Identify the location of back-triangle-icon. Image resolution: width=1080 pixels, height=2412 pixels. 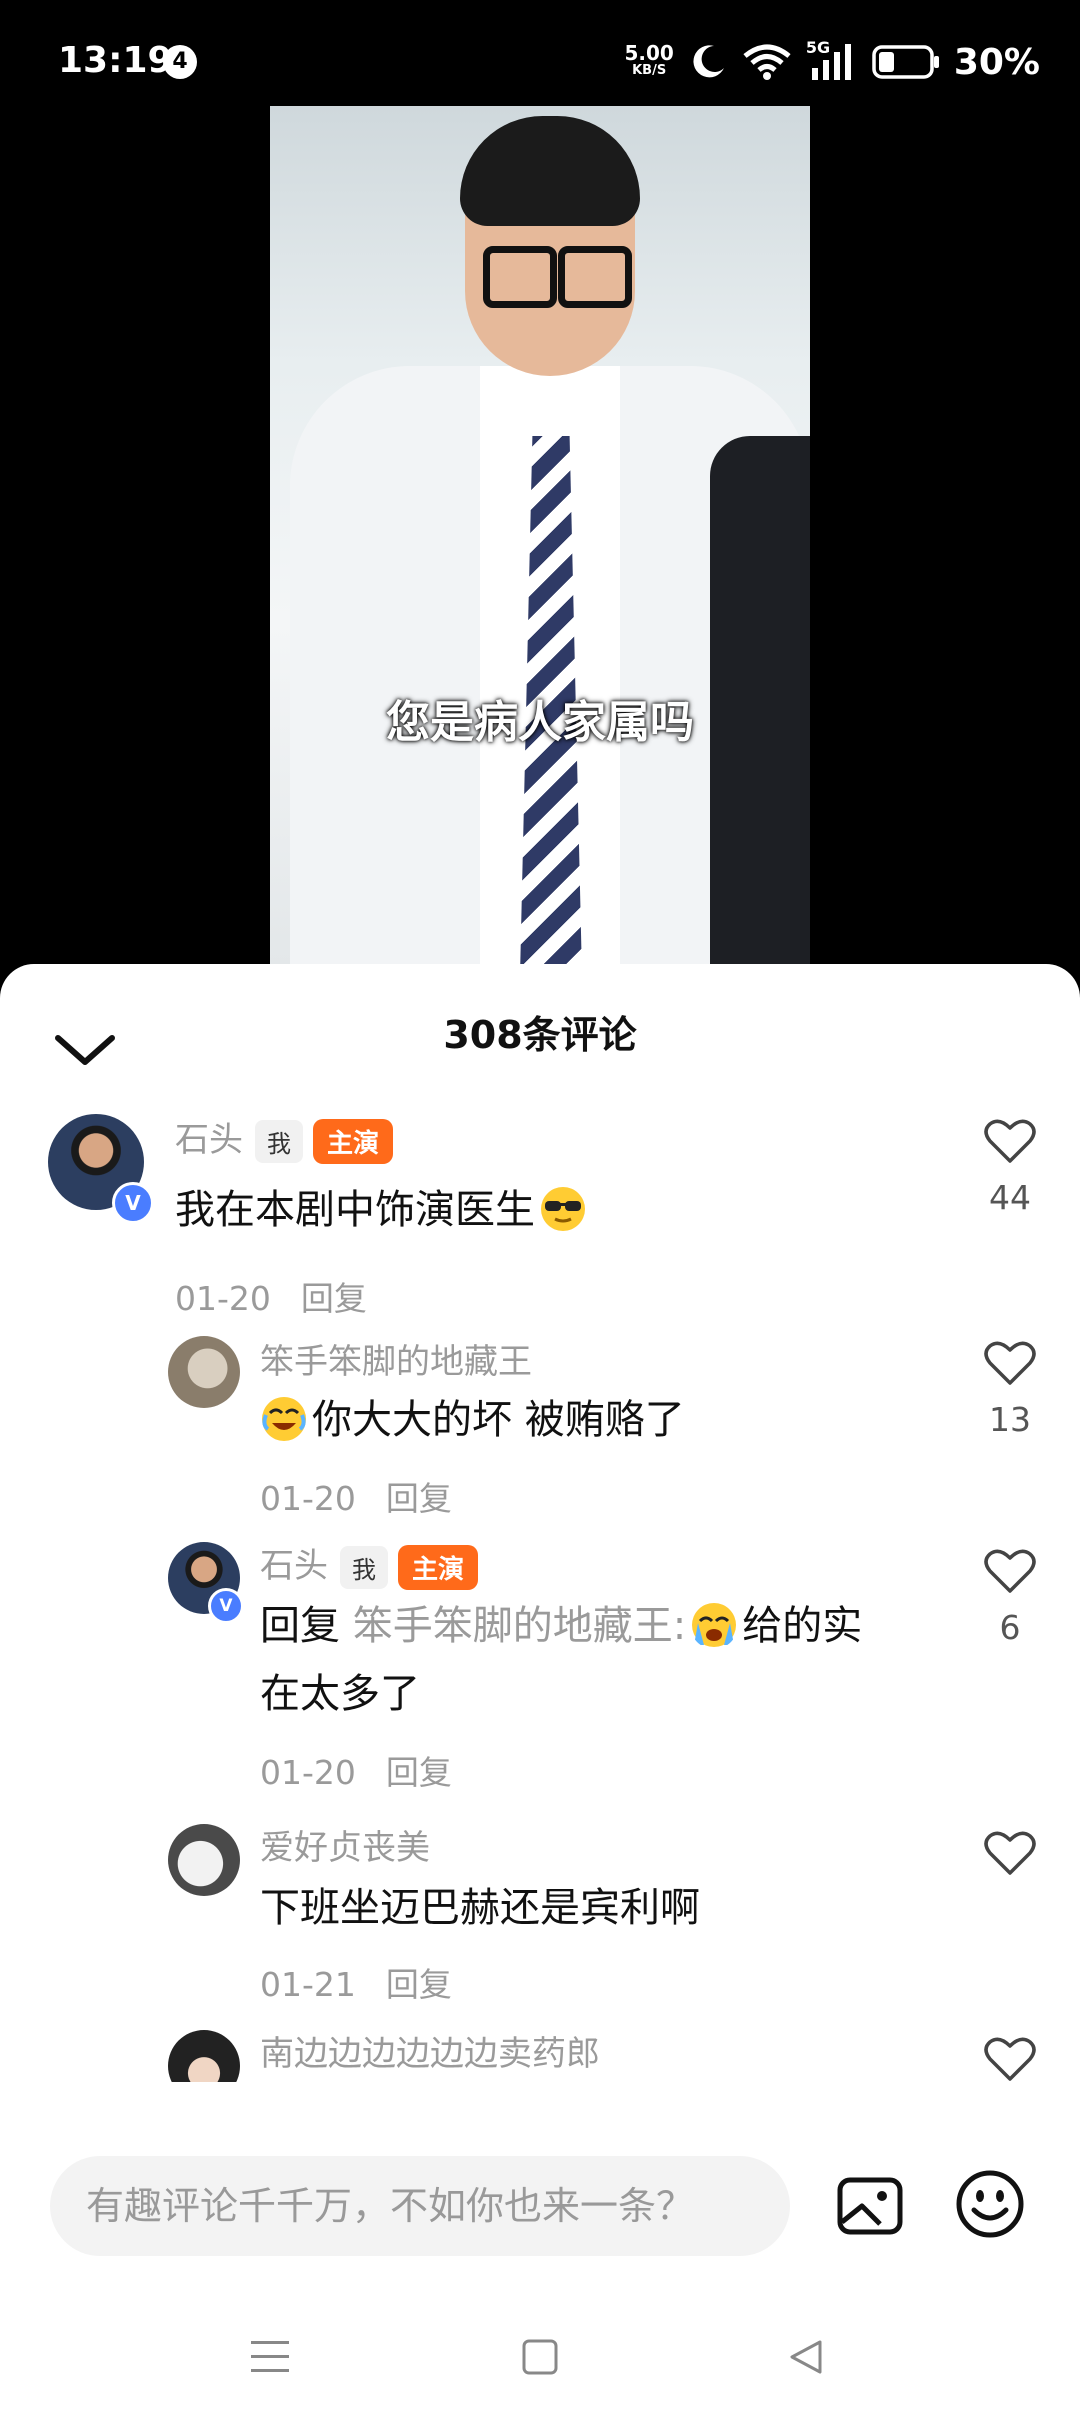
(806, 2357).